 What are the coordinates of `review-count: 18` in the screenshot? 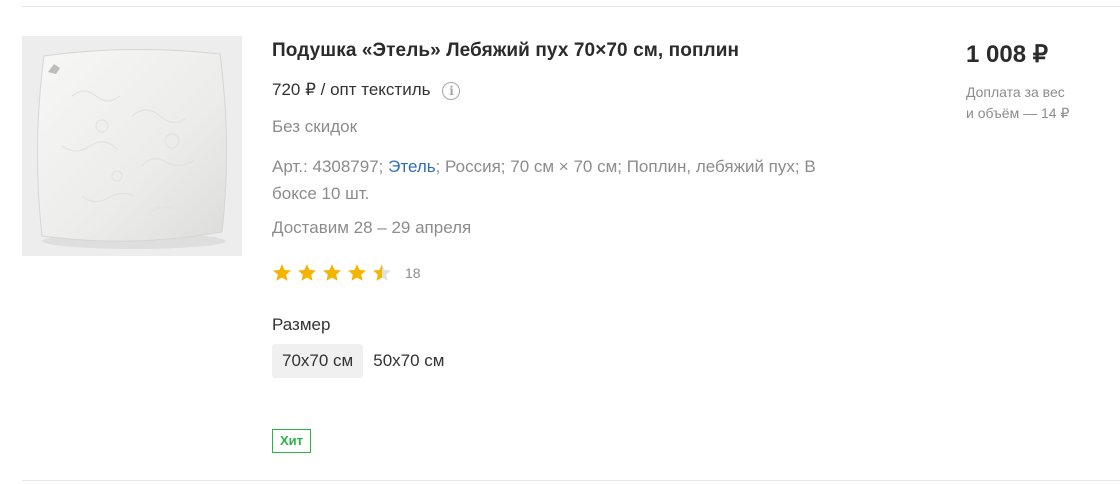 It's located at (413, 273).